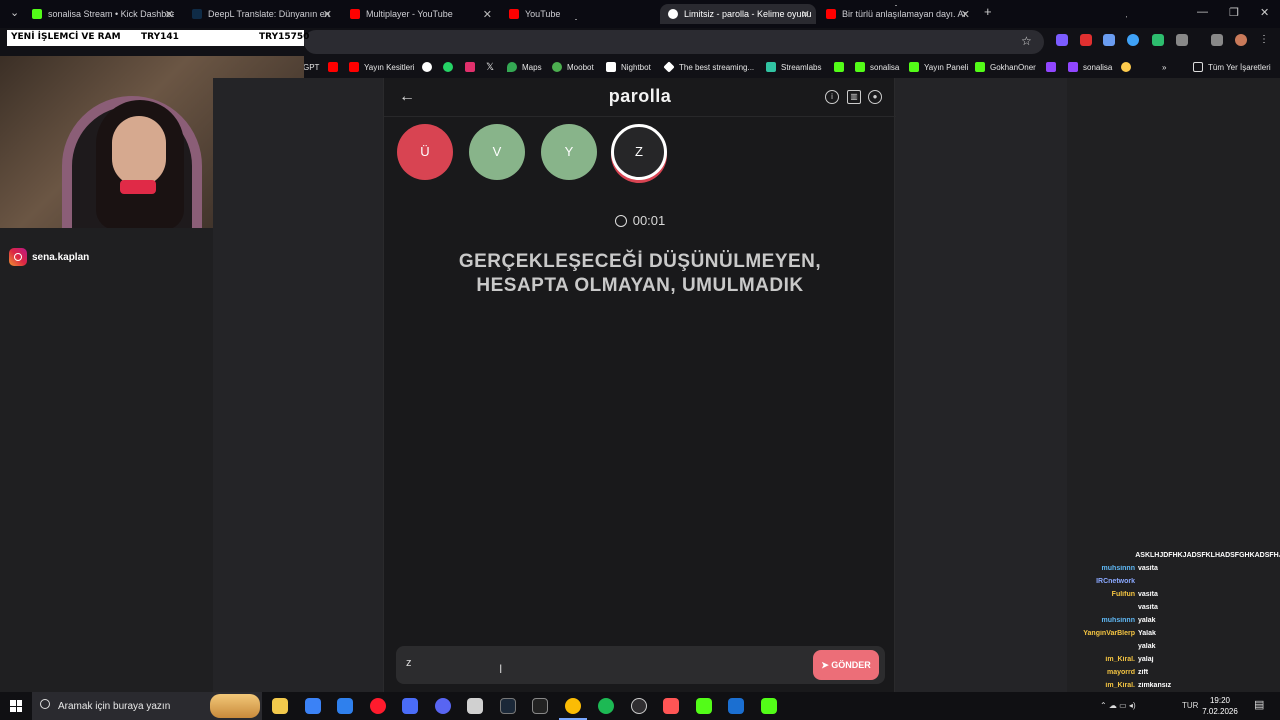  I want to click on microphone, so click(138, 187).